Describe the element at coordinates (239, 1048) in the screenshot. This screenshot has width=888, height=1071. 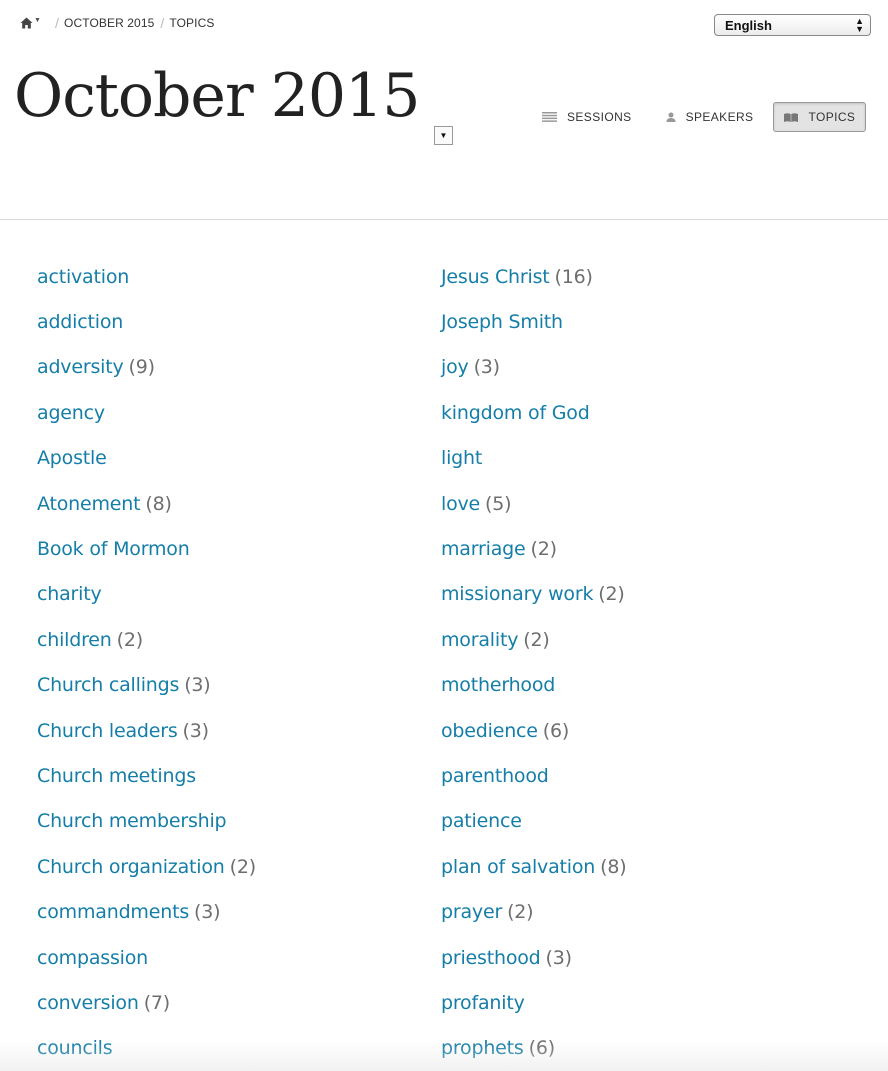
I see `topic-item: councils` at that location.